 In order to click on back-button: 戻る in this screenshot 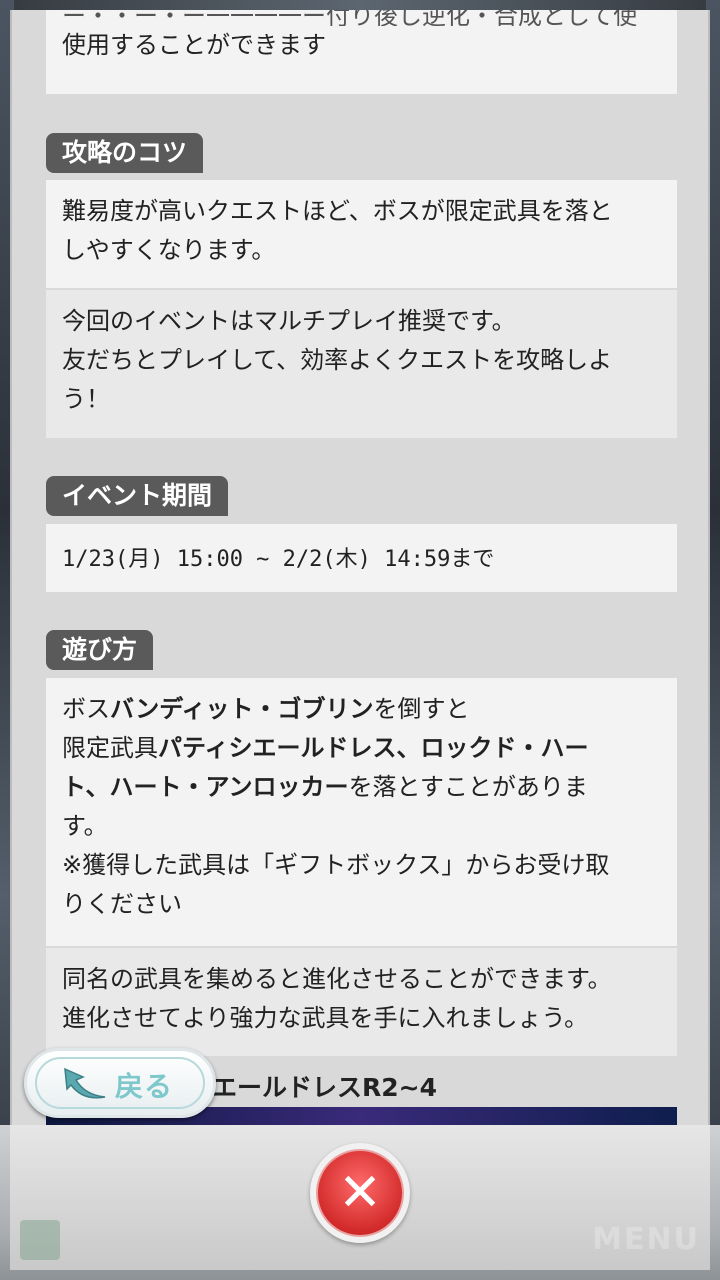, I will do `click(120, 1083)`.